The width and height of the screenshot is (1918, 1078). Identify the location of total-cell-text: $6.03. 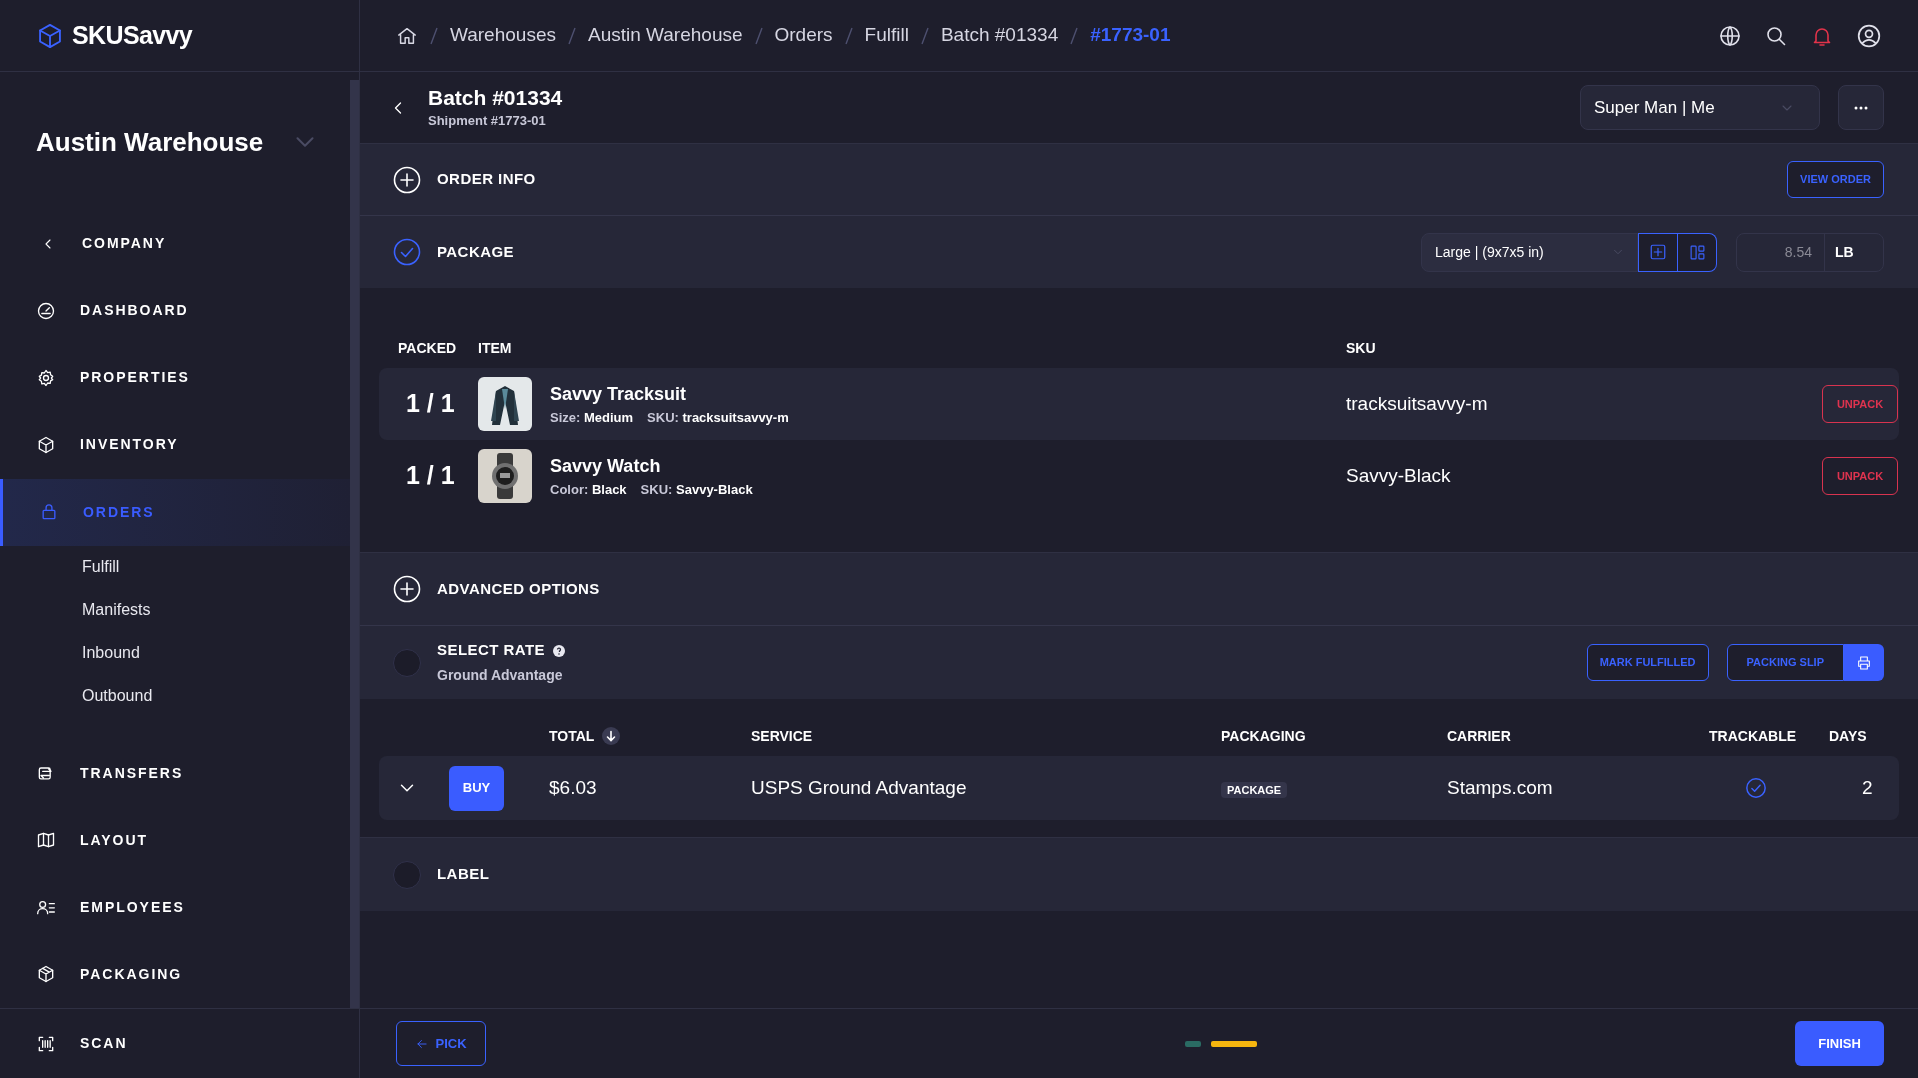
(573, 787).